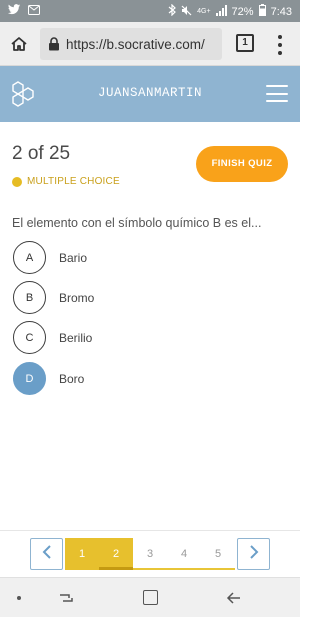 This screenshot has height=617, width=320. I want to click on url-bar: https://b.socrative.com/, so click(131, 44).